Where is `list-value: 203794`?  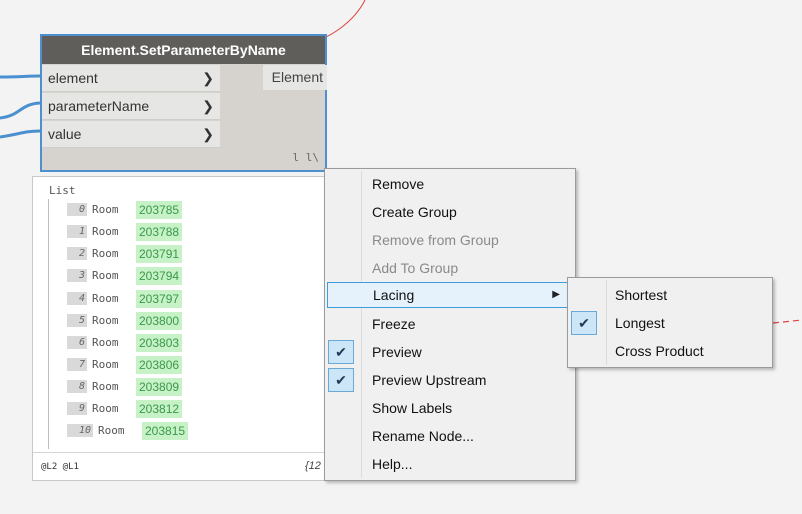
list-value: 203794 is located at coordinates (159, 276).